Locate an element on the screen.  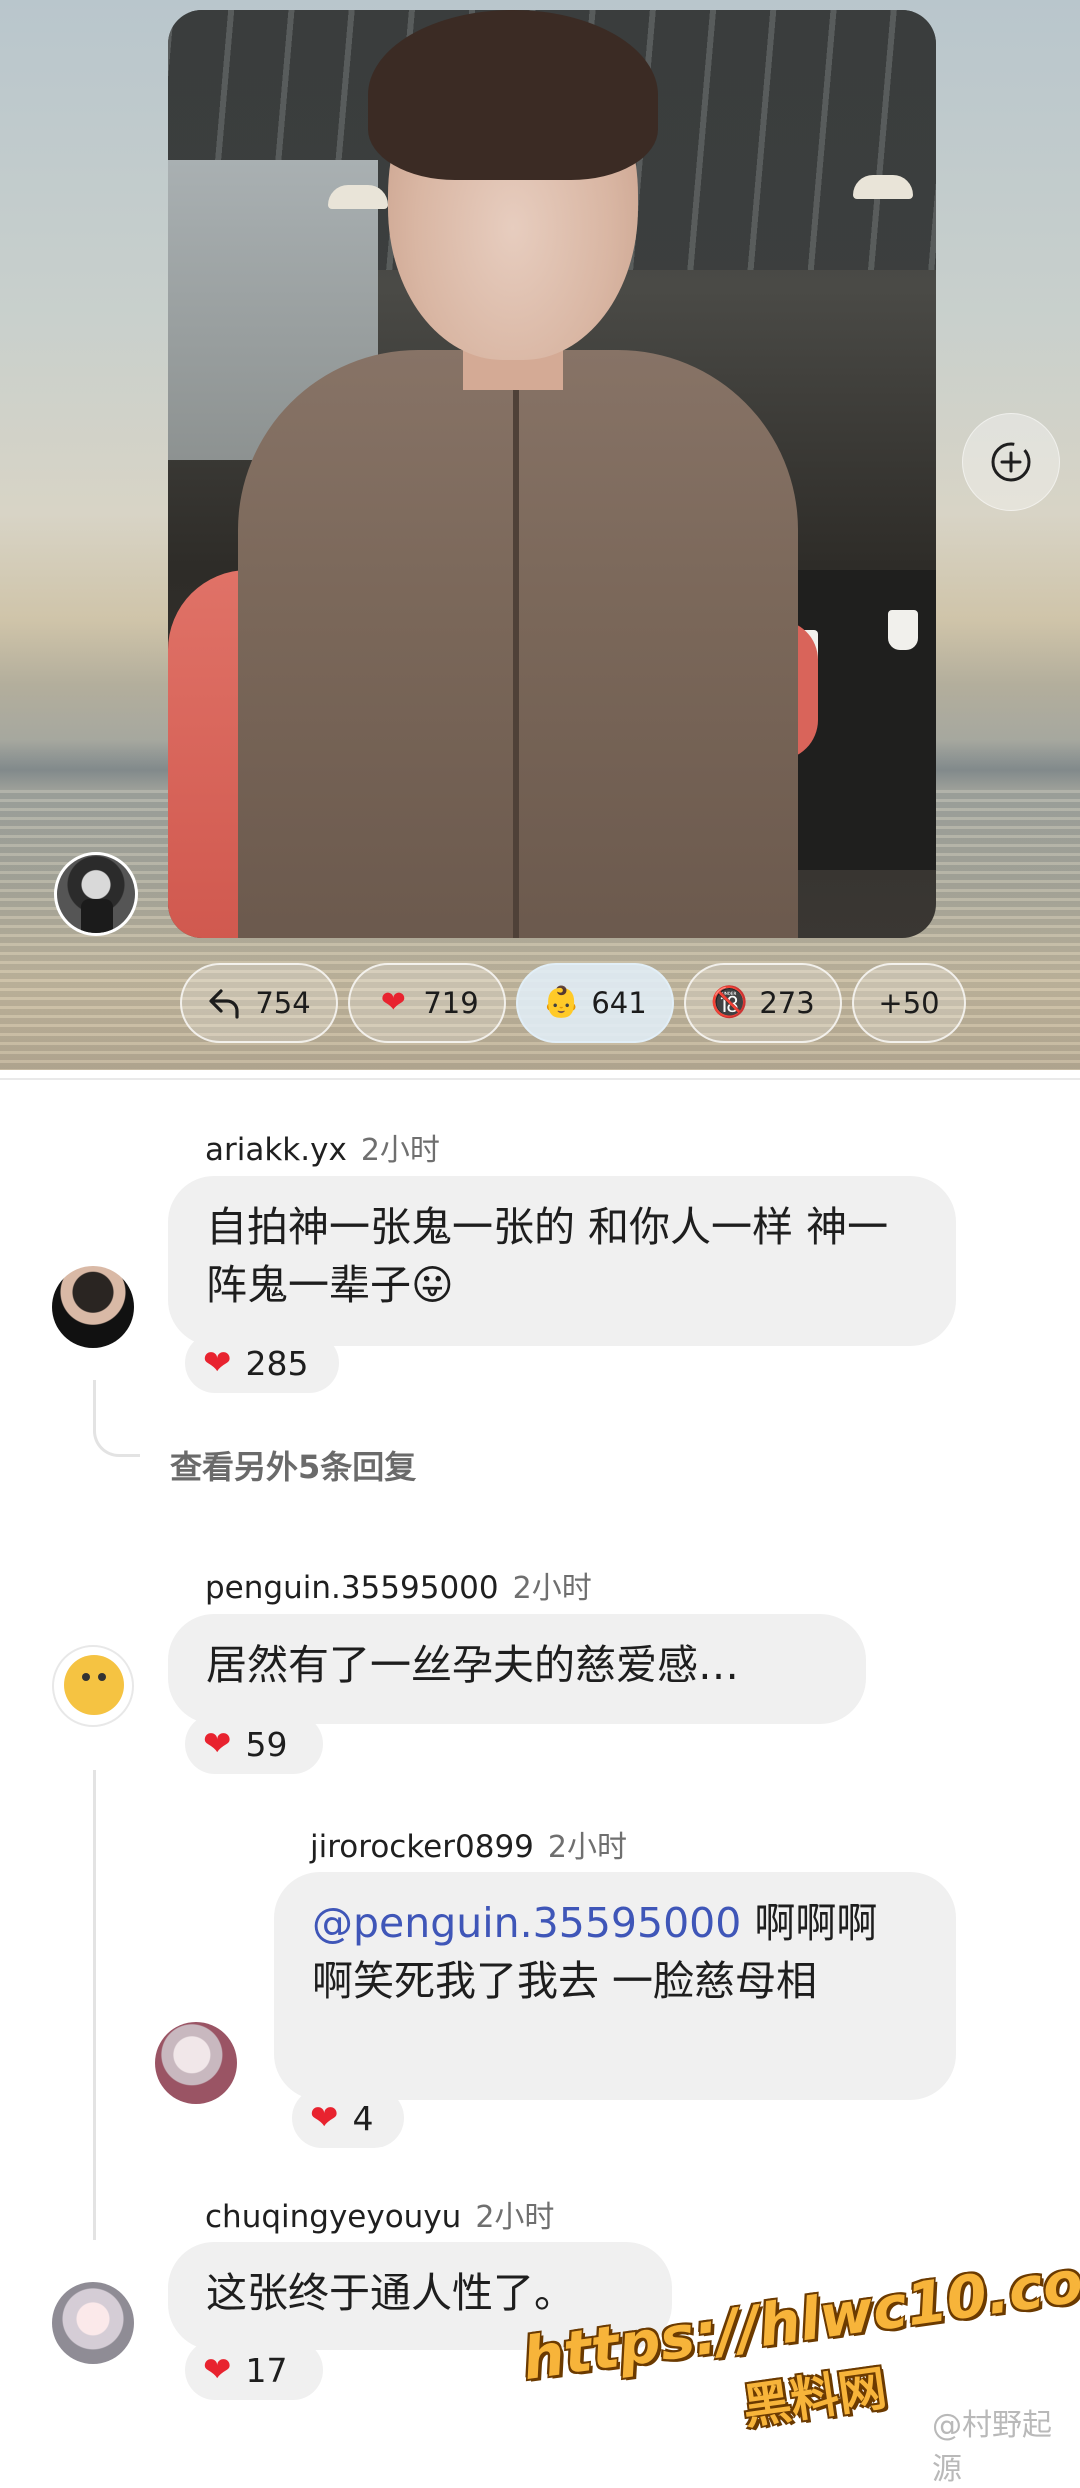
comment-text: 自拍神一张鬼一张的 和你人一样 神一阵鬼一辈子😛 is located at coordinates (547, 1256).